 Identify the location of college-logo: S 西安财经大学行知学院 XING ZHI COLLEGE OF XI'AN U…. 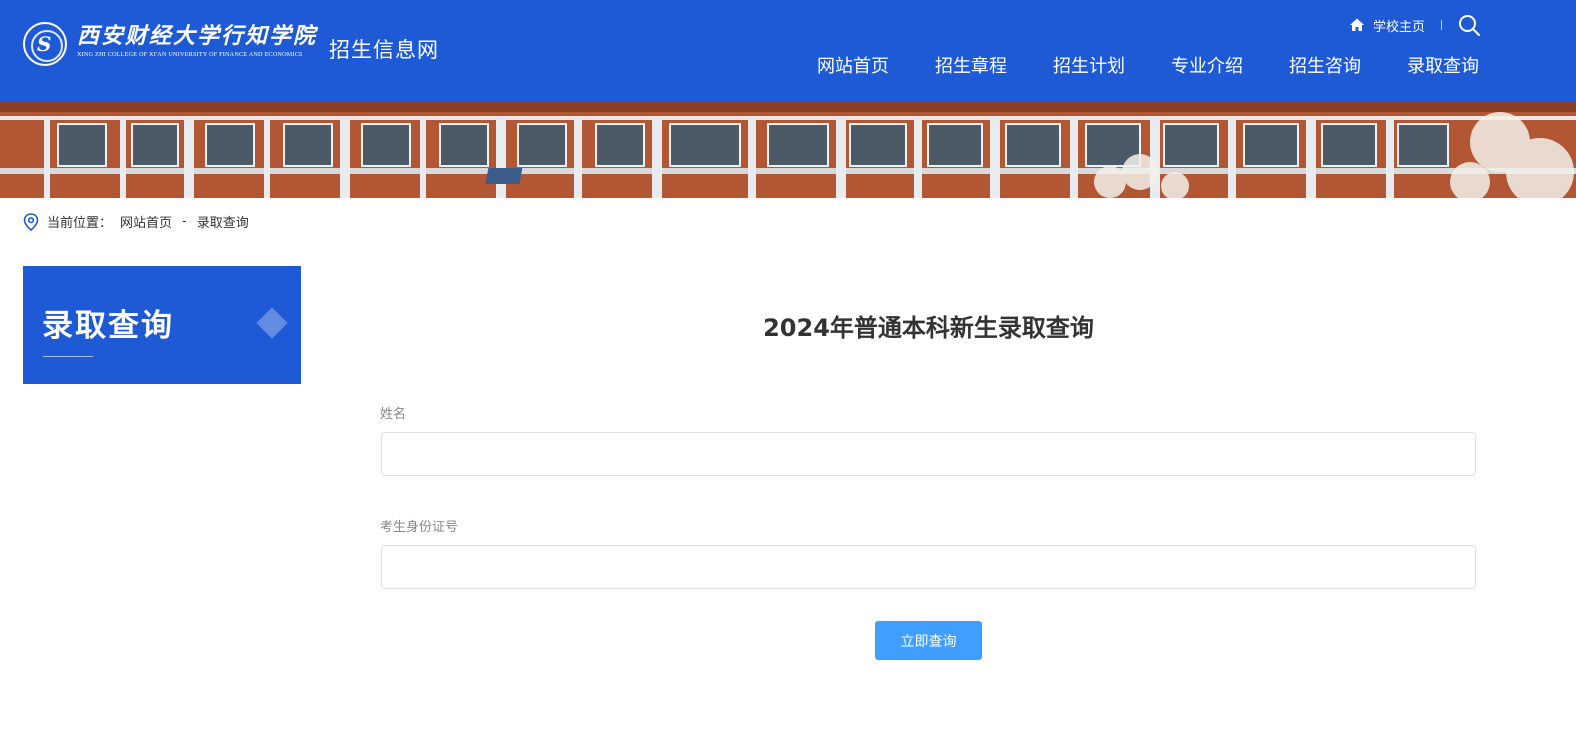
(231, 44).